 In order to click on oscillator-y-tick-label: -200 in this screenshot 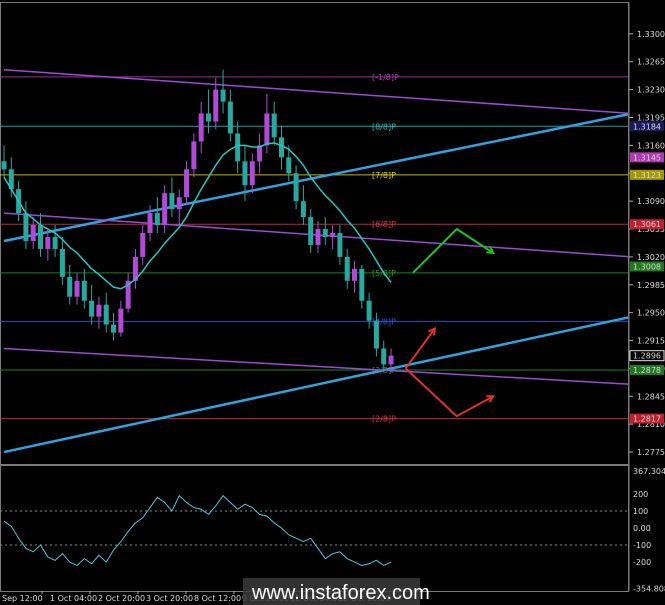, I will do `click(642, 562)`.